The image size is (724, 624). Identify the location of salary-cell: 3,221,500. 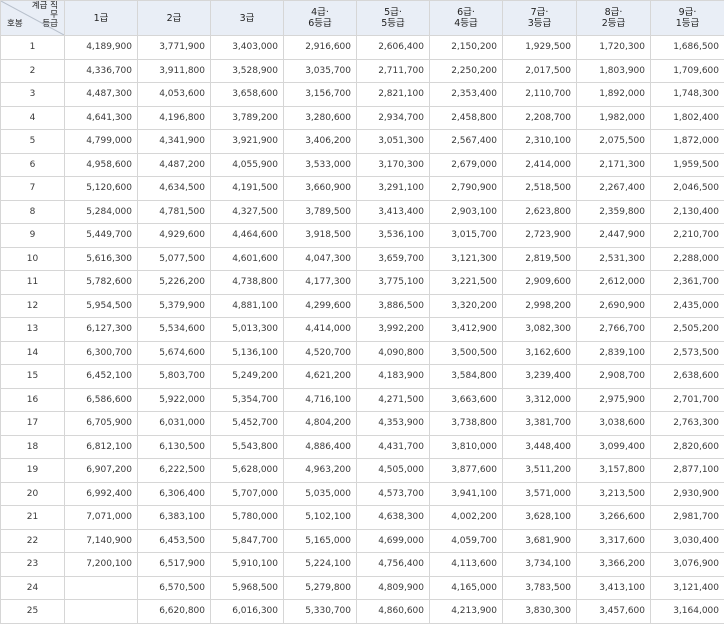
(466, 283).